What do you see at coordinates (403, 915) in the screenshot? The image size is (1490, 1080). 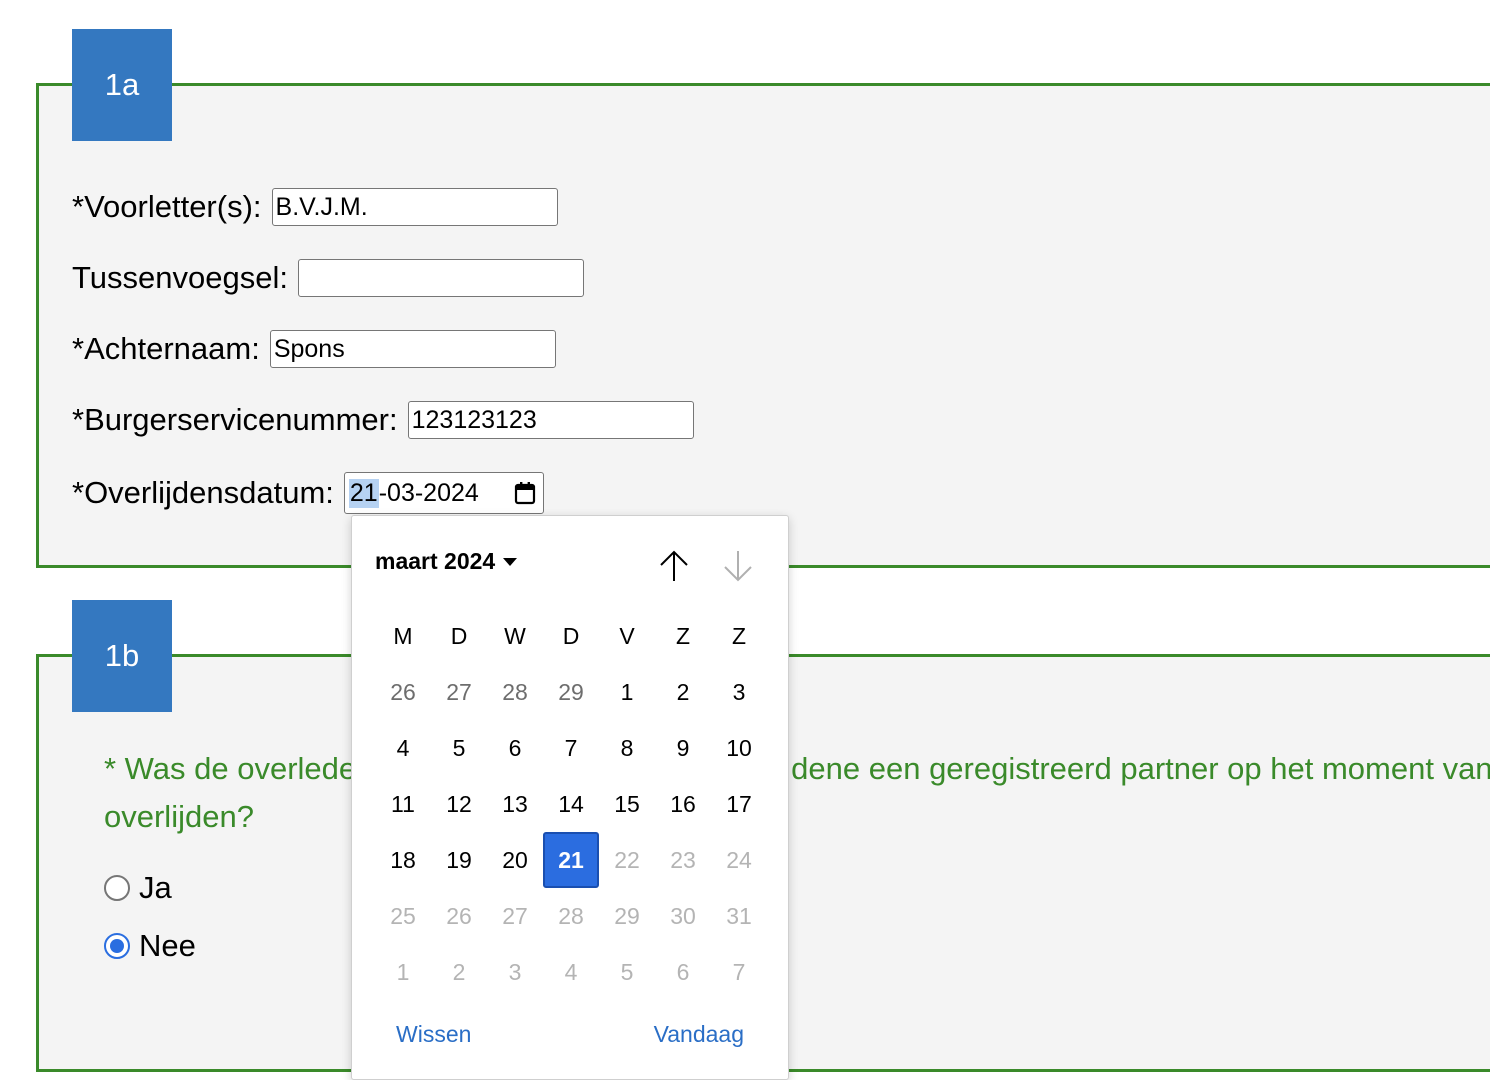 I see `calendar-day: 25` at bounding box center [403, 915].